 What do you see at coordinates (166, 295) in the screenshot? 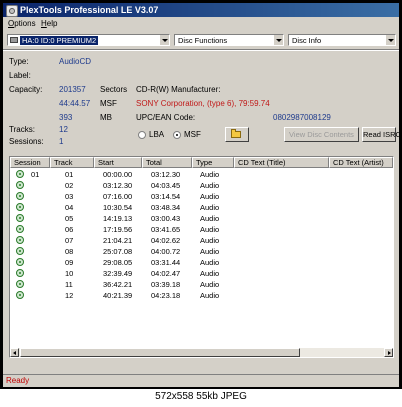
I see `cell-total: 04:23.18` at bounding box center [166, 295].